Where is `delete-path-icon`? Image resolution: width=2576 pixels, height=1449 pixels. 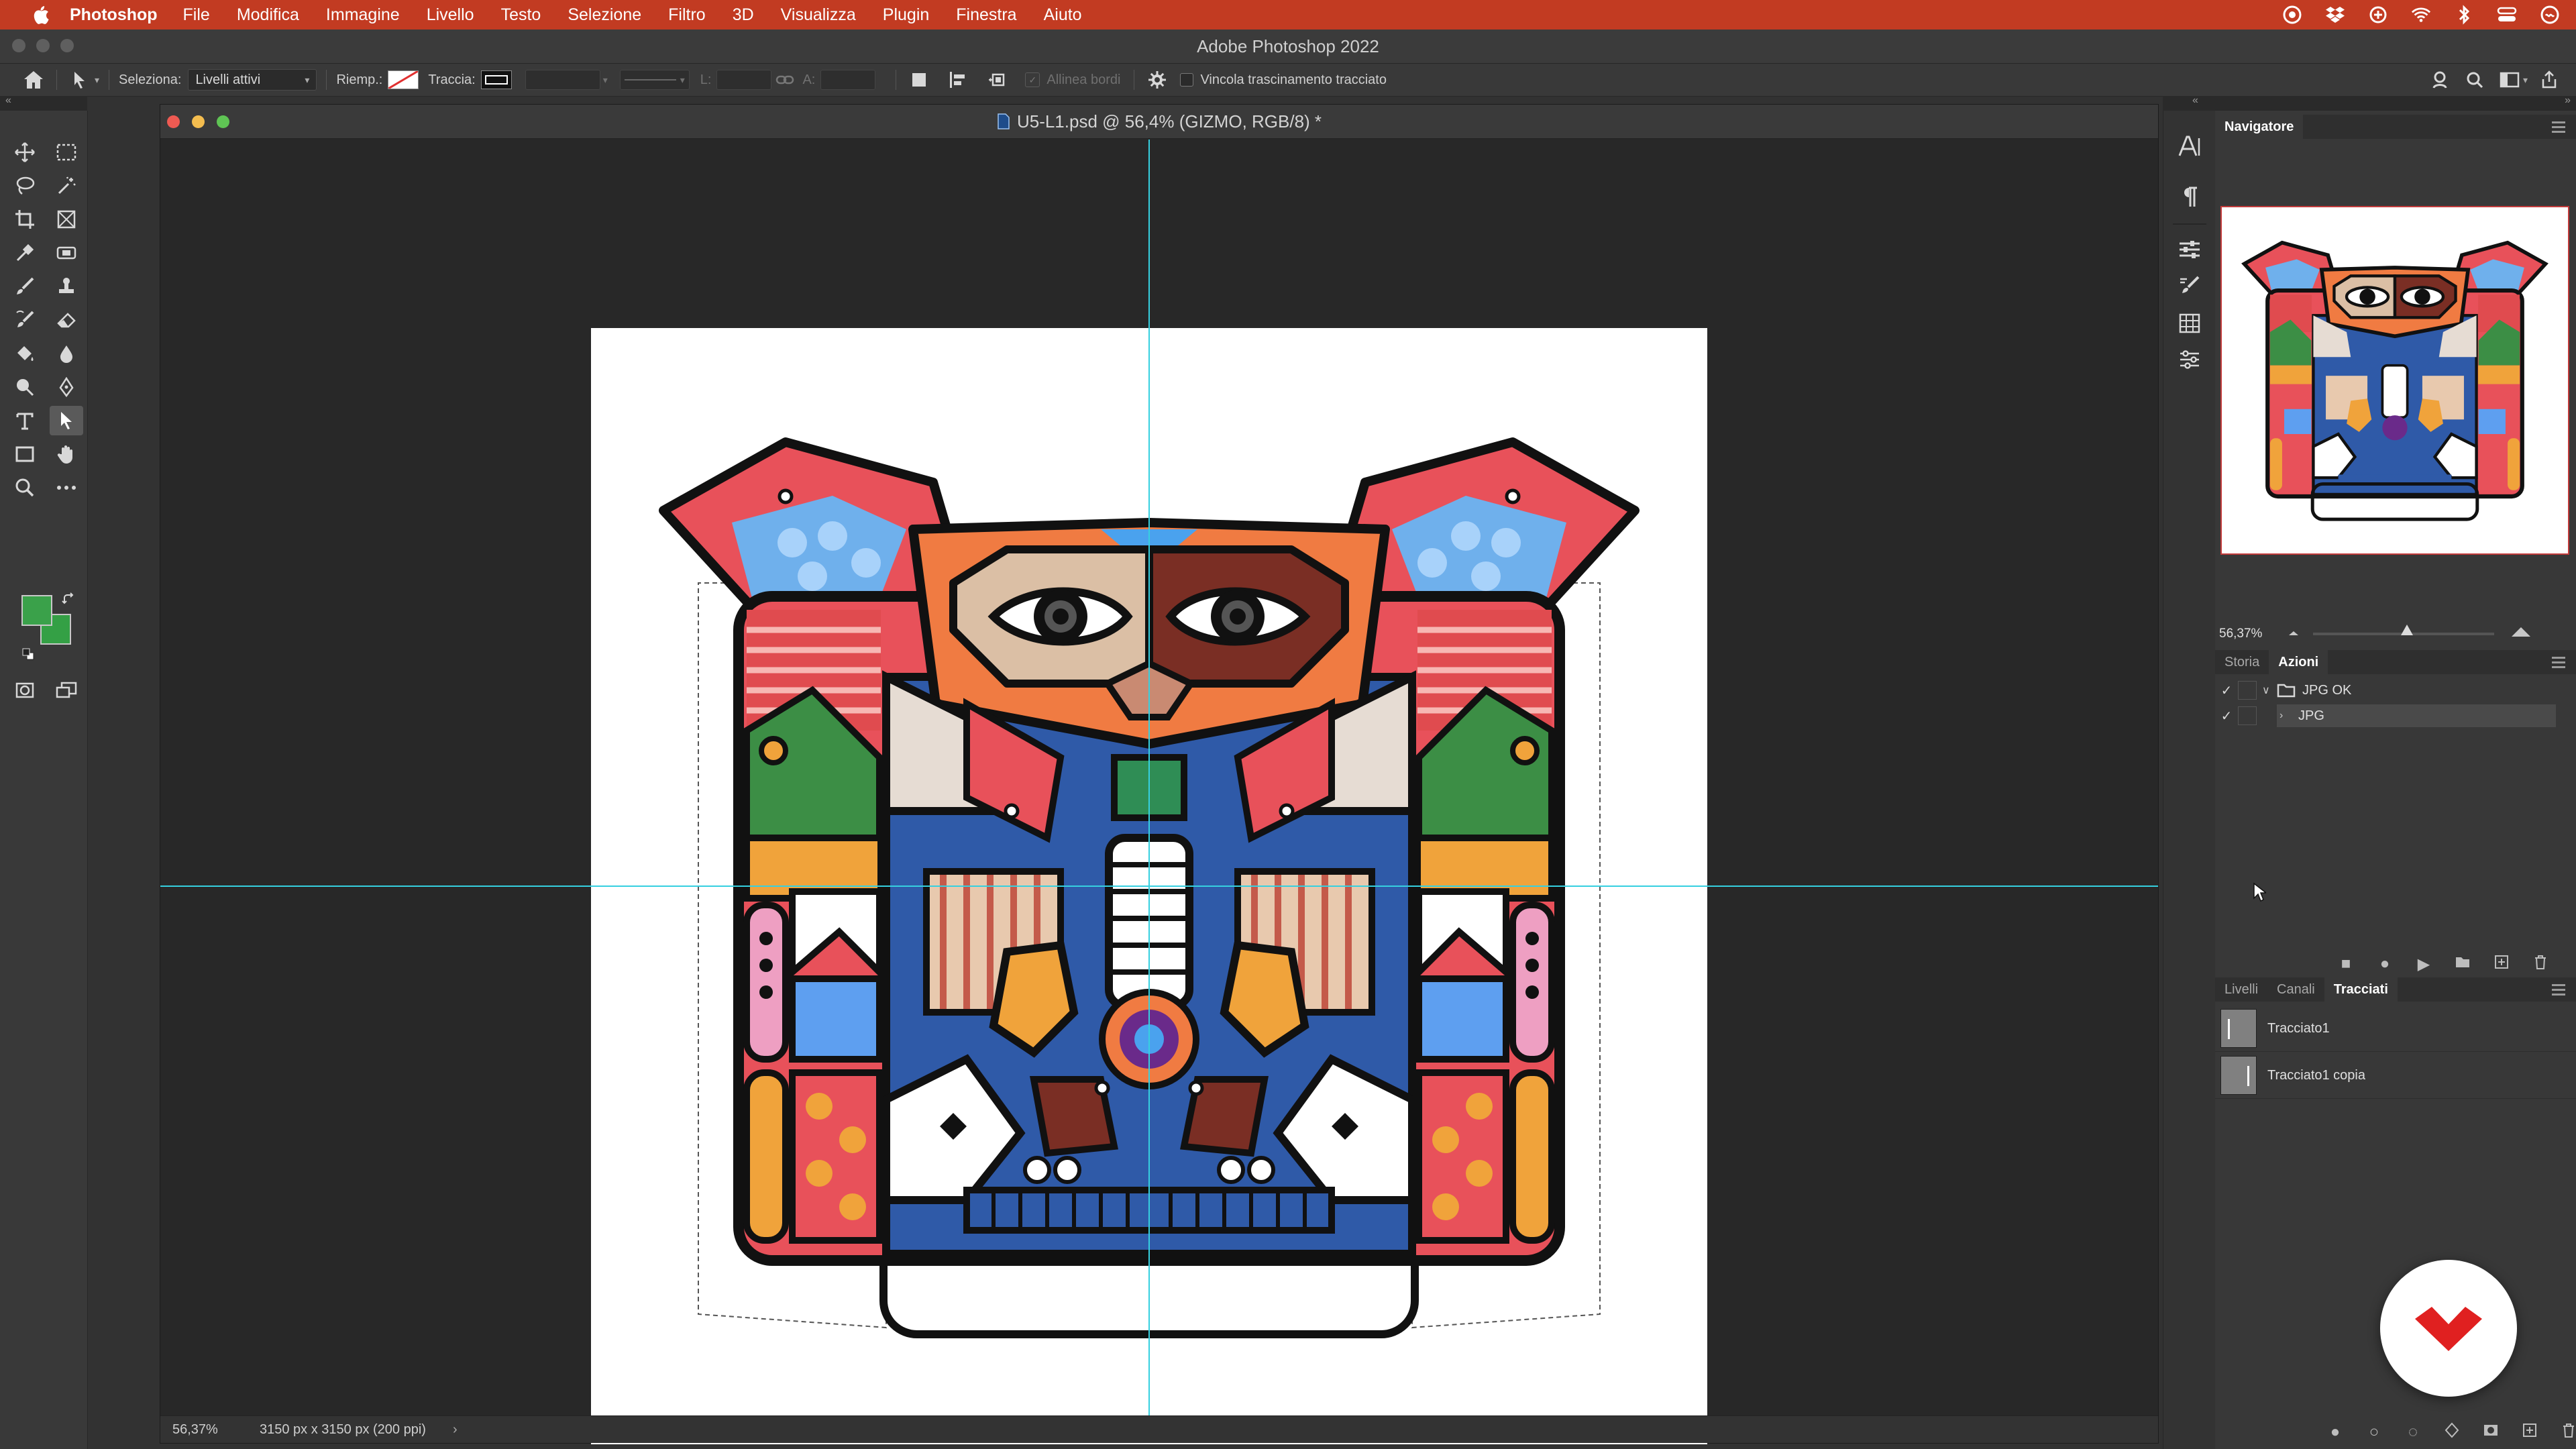 delete-path-icon is located at coordinates (2562, 1432).